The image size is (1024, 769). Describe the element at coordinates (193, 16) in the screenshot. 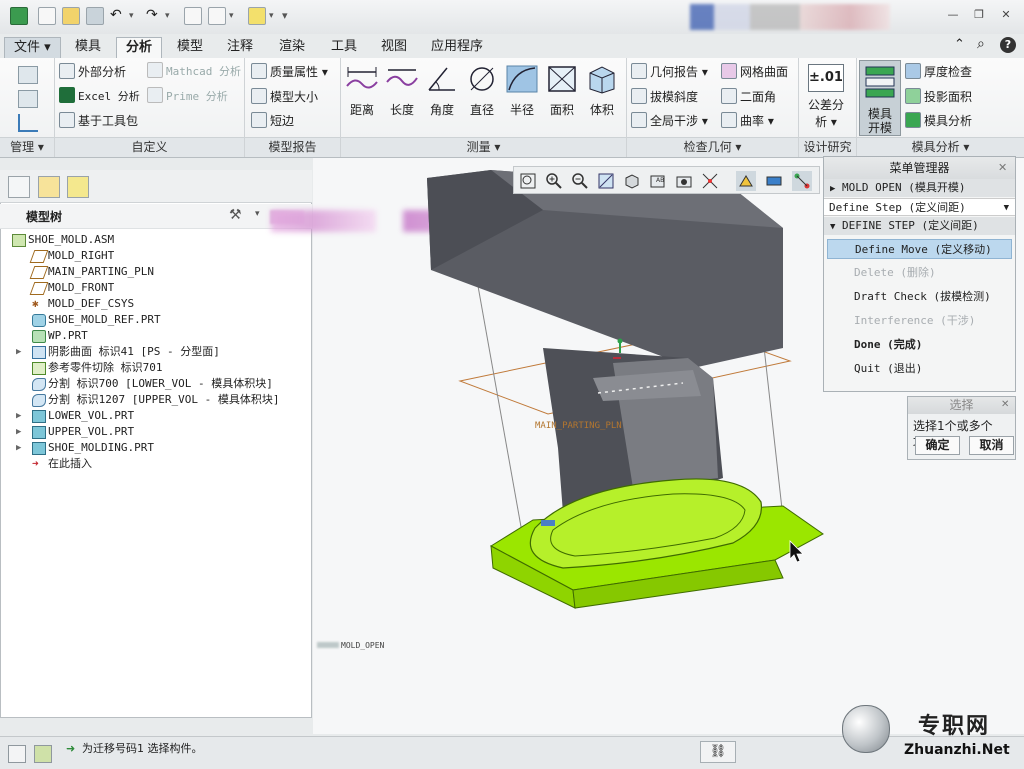

I see `regenerate-icon` at that location.